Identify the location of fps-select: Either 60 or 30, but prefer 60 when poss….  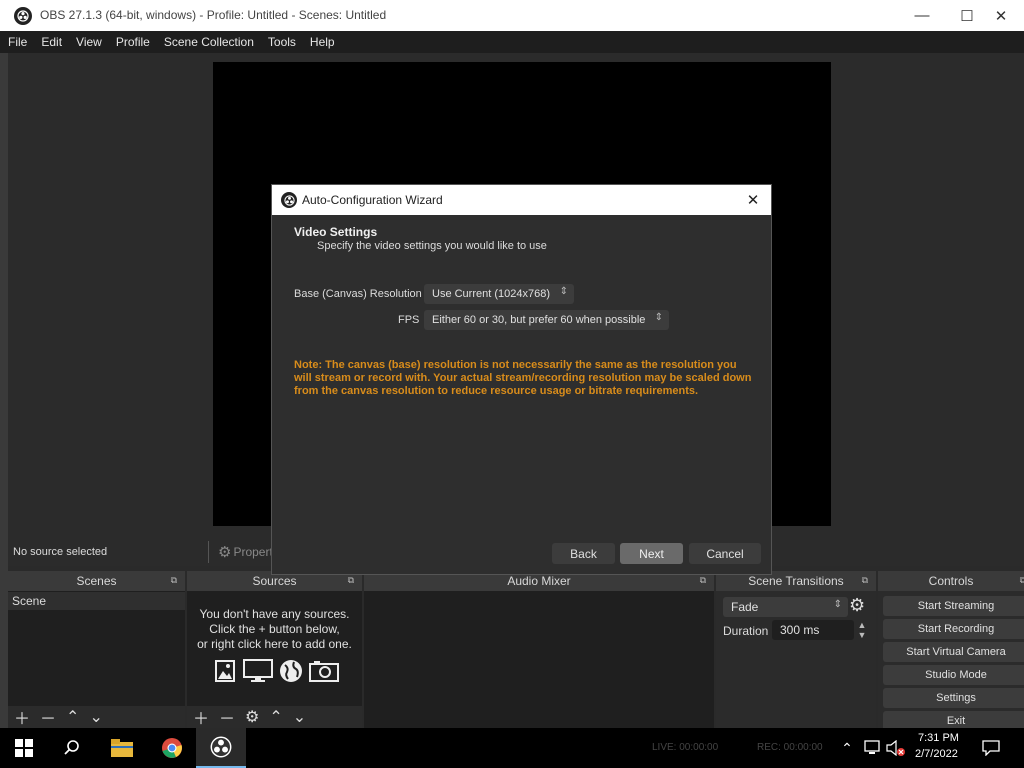
(546, 320).